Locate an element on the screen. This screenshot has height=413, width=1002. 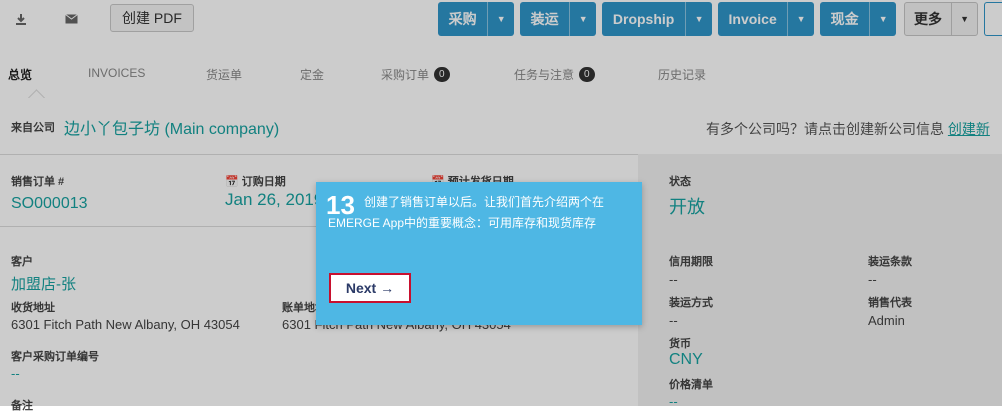
tab-label: 定金 is located at coordinates (312, 75).